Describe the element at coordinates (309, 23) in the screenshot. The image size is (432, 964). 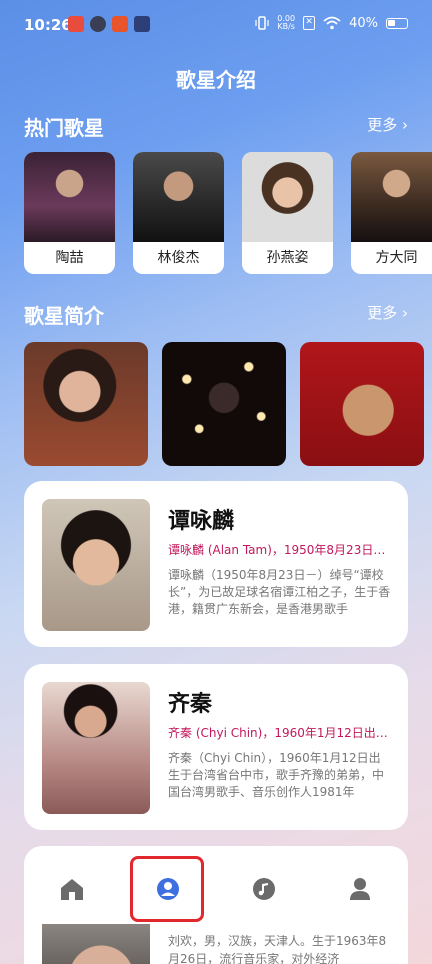
I see `sim-x-icon: ✕` at that location.